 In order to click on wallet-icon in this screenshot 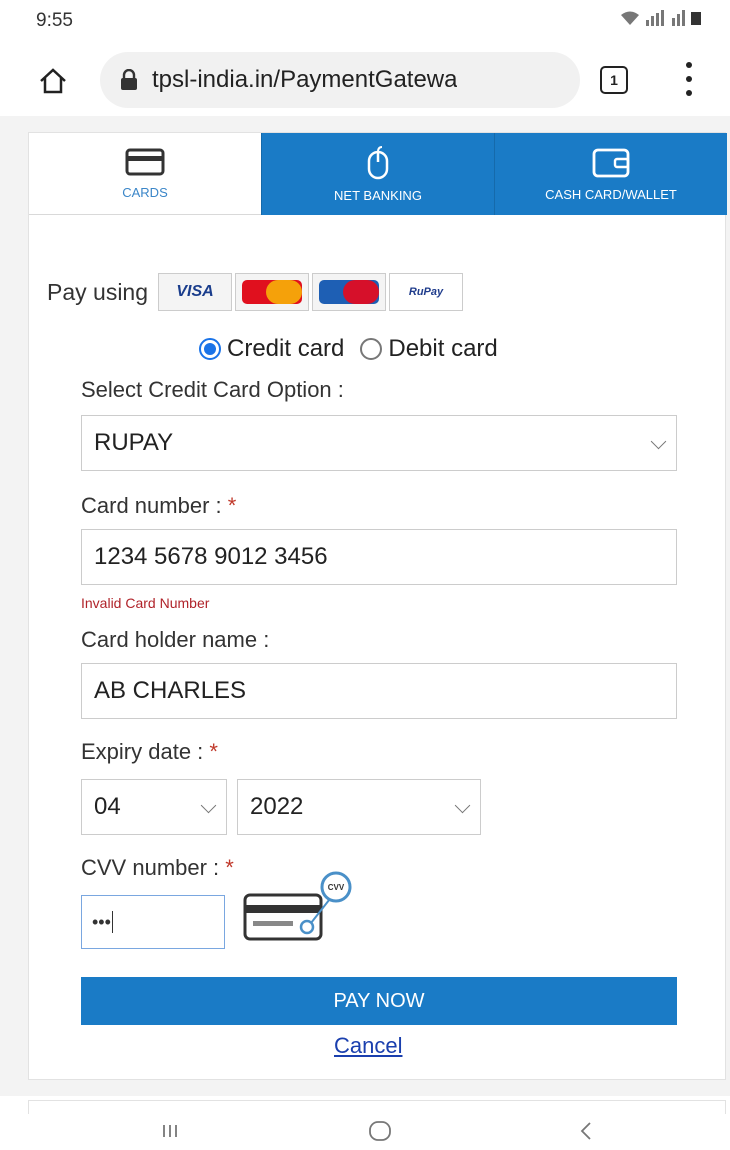, I will do `click(611, 162)`.